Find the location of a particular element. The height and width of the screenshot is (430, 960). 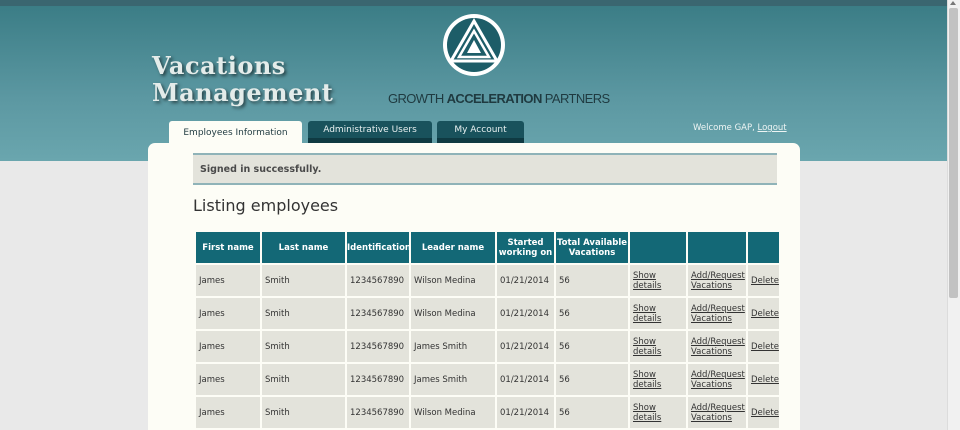

tab-employees-information: Employees Information is located at coordinates (235, 133).